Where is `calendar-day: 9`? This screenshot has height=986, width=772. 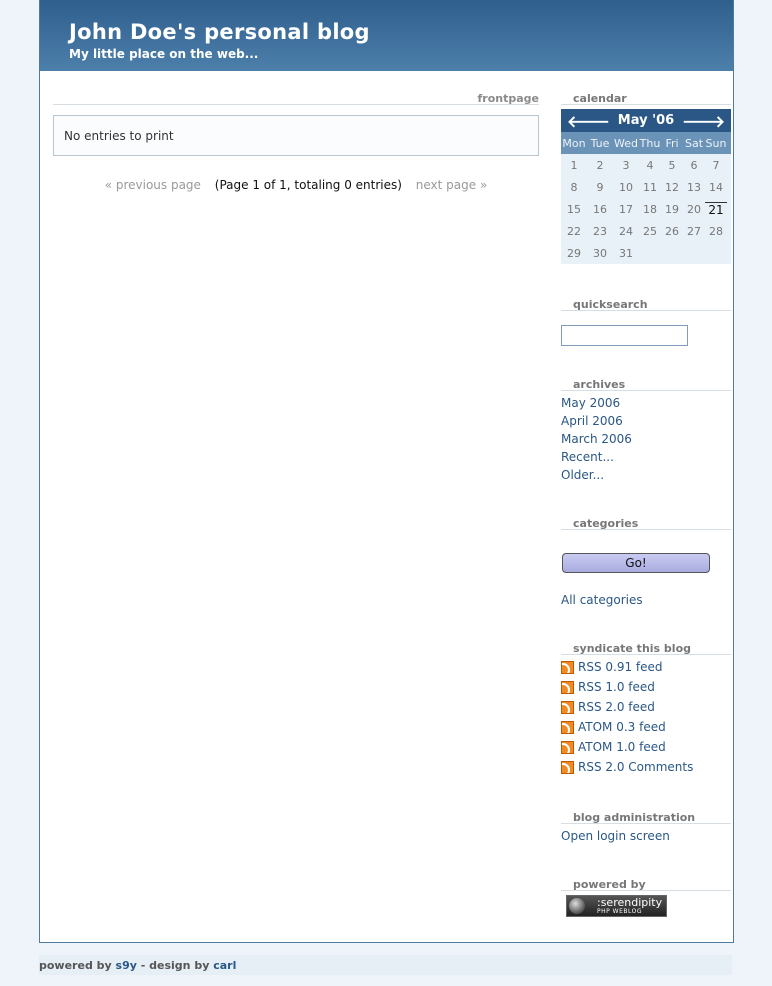
calendar-day: 9 is located at coordinates (600, 187).